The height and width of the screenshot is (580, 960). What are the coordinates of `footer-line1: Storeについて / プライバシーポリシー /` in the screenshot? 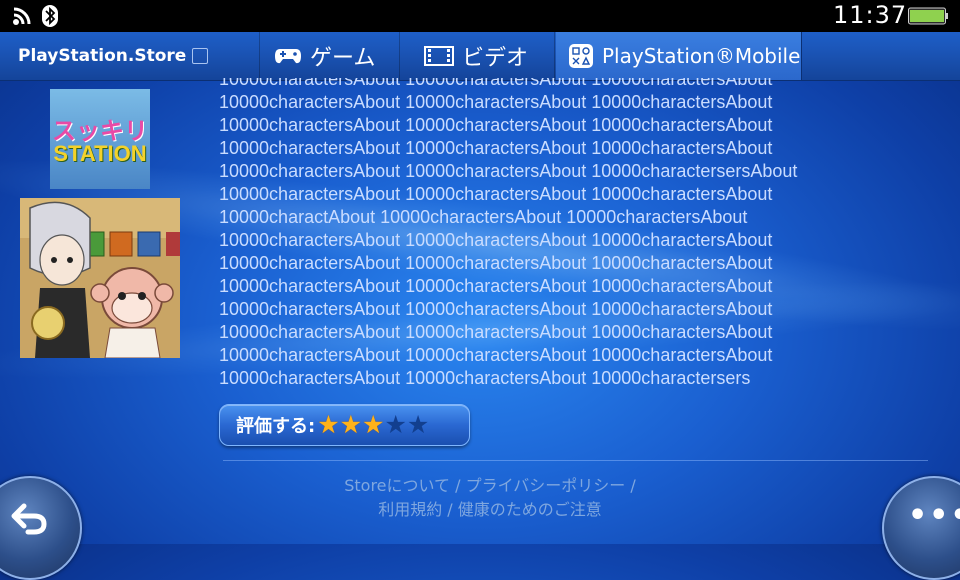 It's located at (490, 486).